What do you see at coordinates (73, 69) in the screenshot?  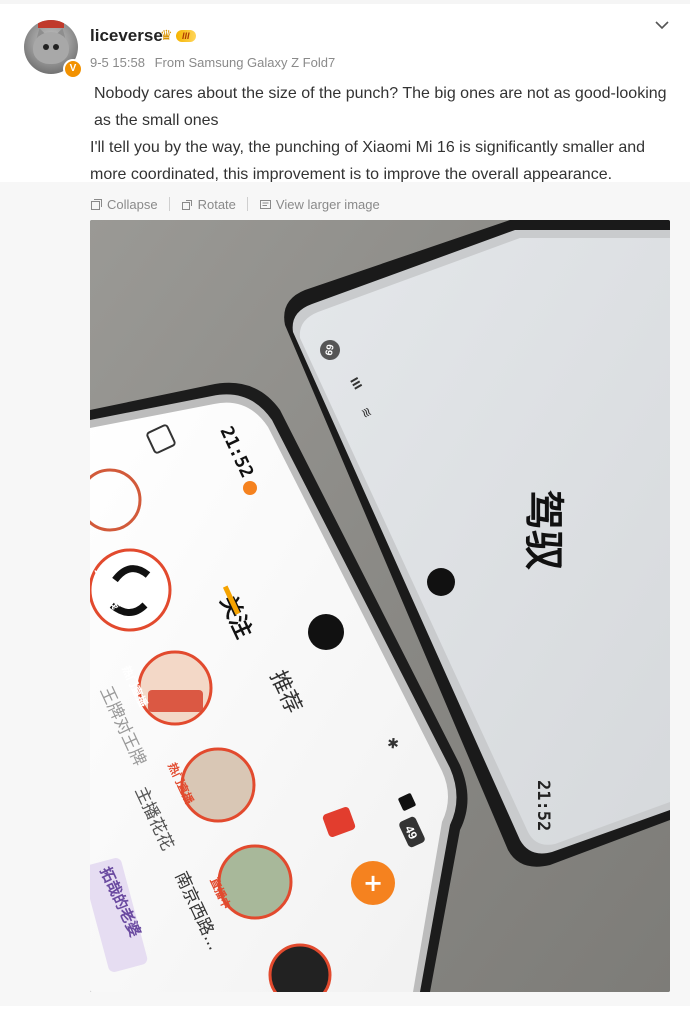 I see `verified-icon: V` at bounding box center [73, 69].